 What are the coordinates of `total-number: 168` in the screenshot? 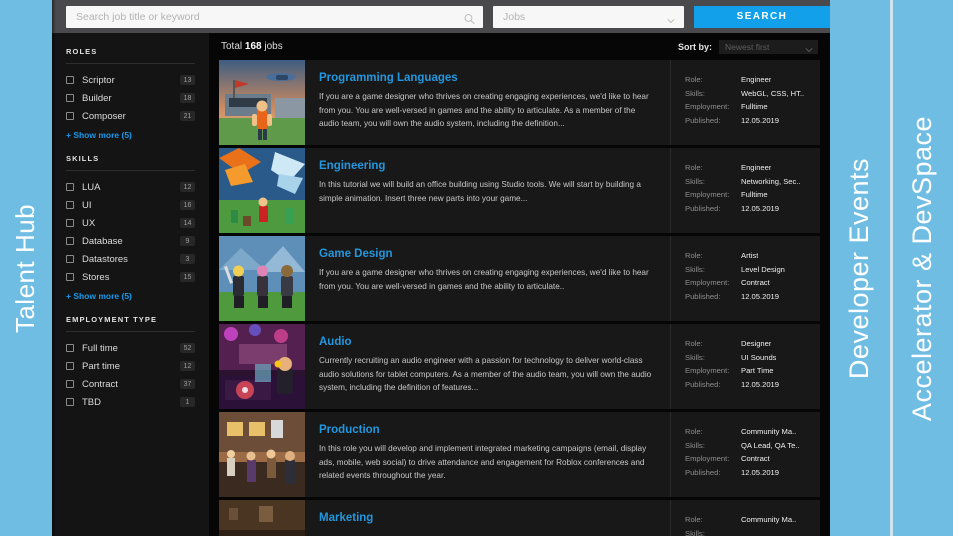 It's located at (253, 46).